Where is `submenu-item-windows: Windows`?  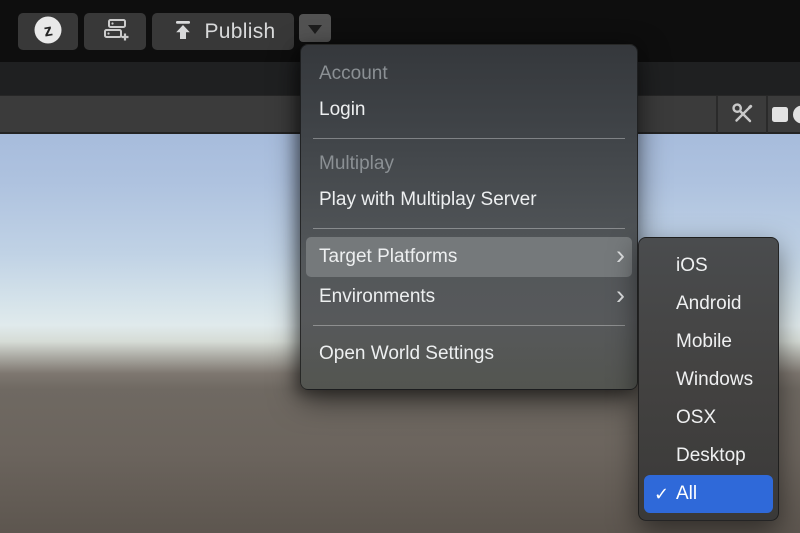 submenu-item-windows: Windows is located at coordinates (708, 380).